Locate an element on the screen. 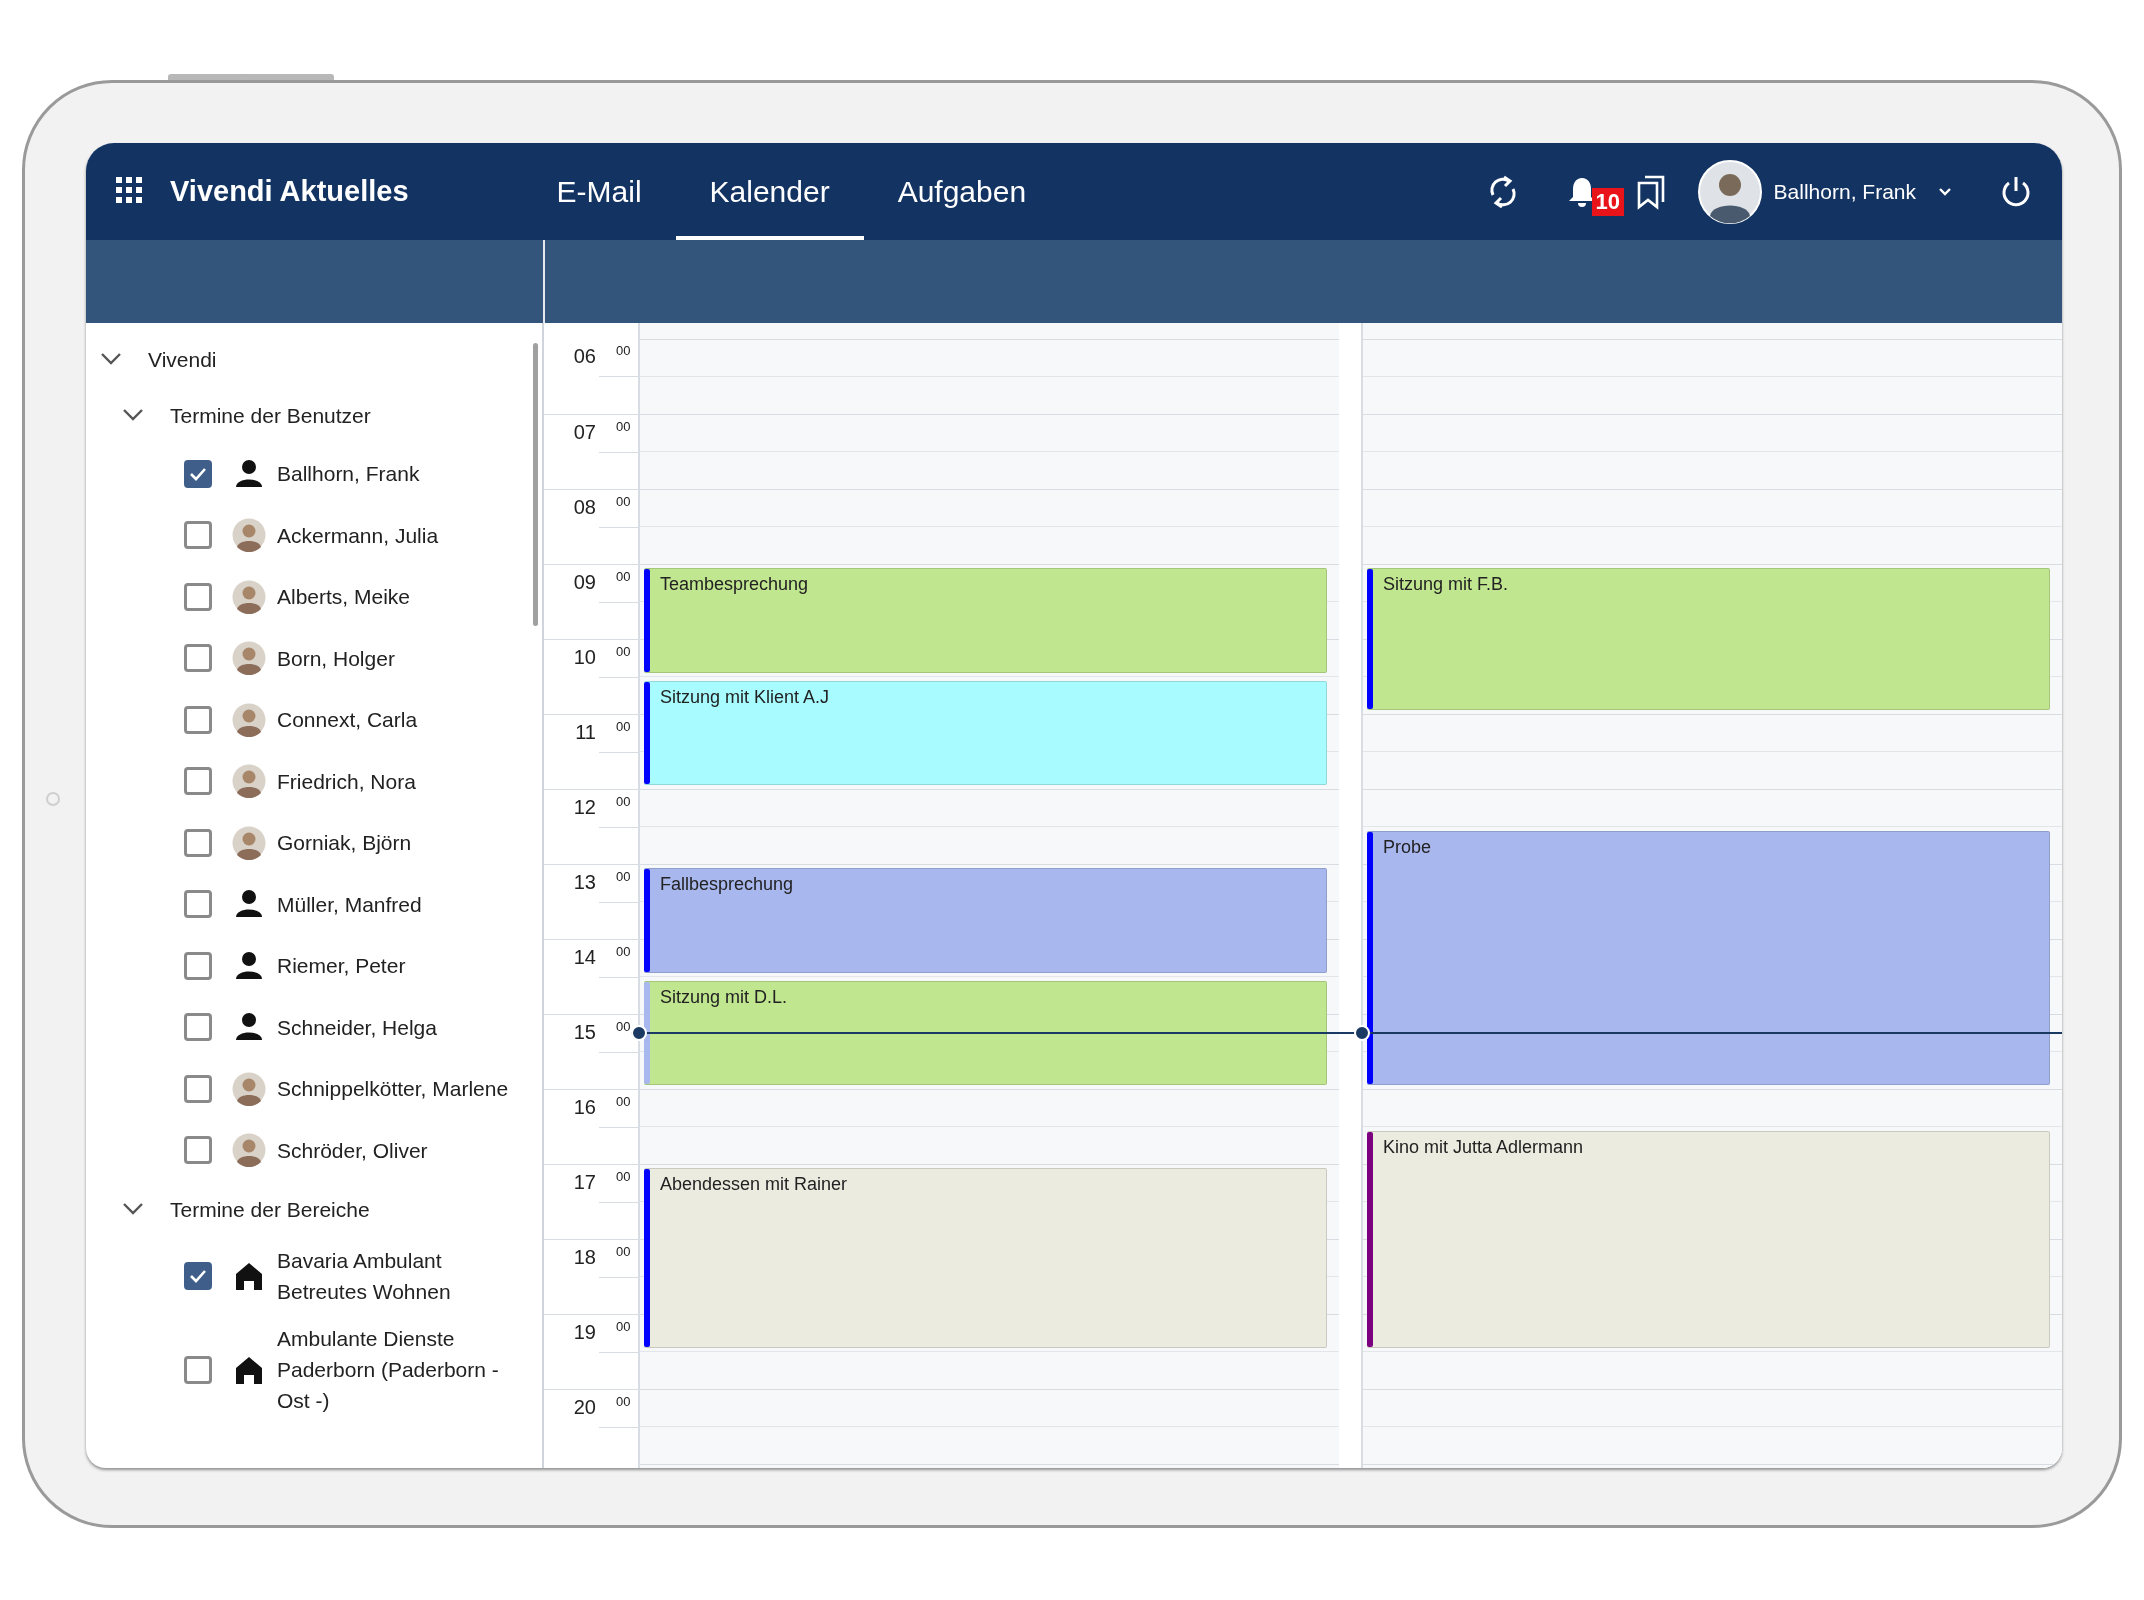 The height and width of the screenshot is (1600, 2144). calendar-owner-label: Born, Holger is located at coordinates (336, 658).